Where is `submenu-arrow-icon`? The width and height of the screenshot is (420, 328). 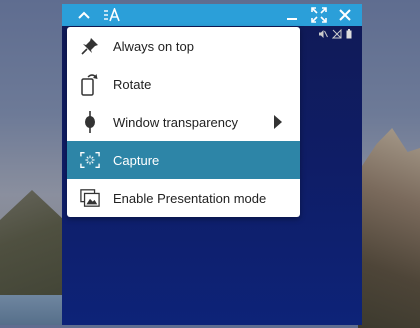
submenu-arrow-icon is located at coordinates (278, 123).